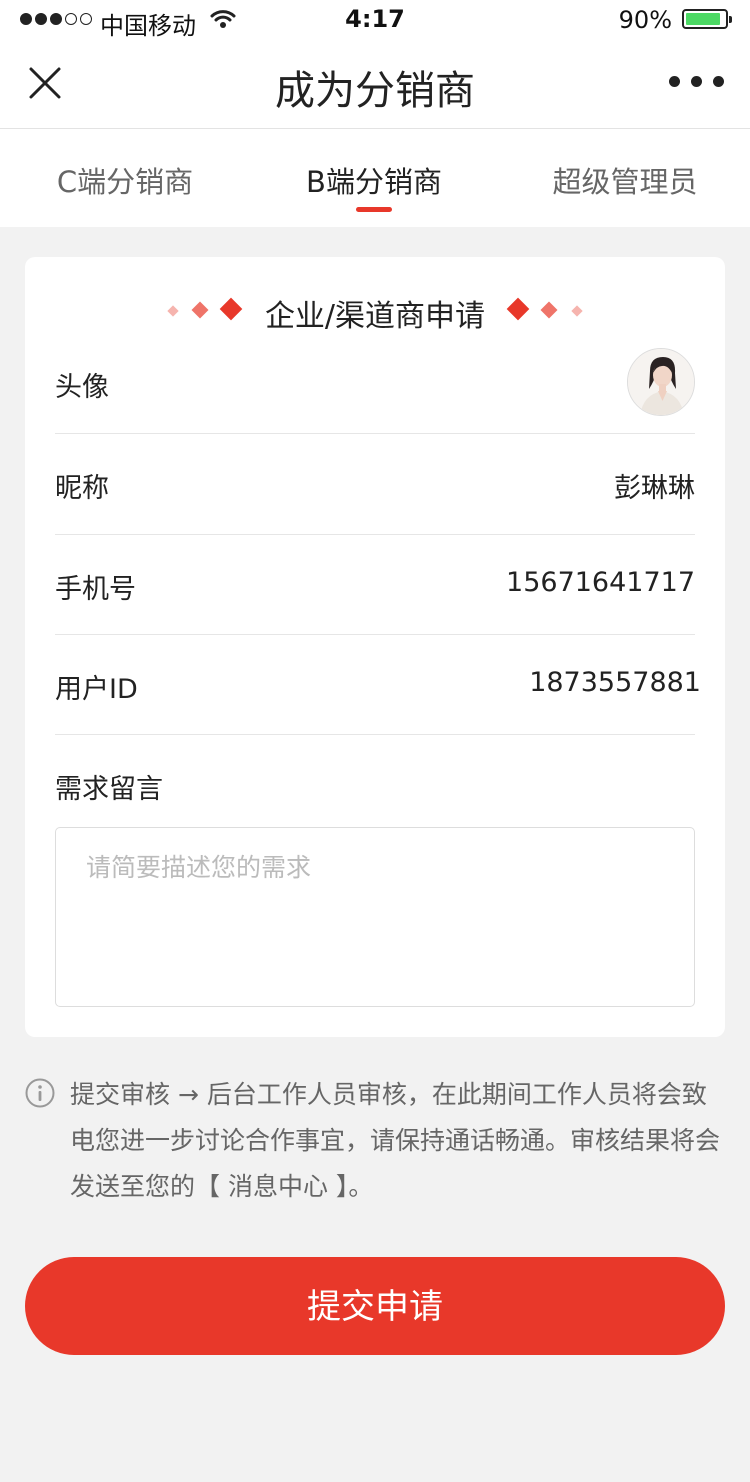 This screenshot has height=1482, width=750. Describe the element at coordinates (375, 91) in the screenshot. I see `page-title: 成为分销商` at that location.